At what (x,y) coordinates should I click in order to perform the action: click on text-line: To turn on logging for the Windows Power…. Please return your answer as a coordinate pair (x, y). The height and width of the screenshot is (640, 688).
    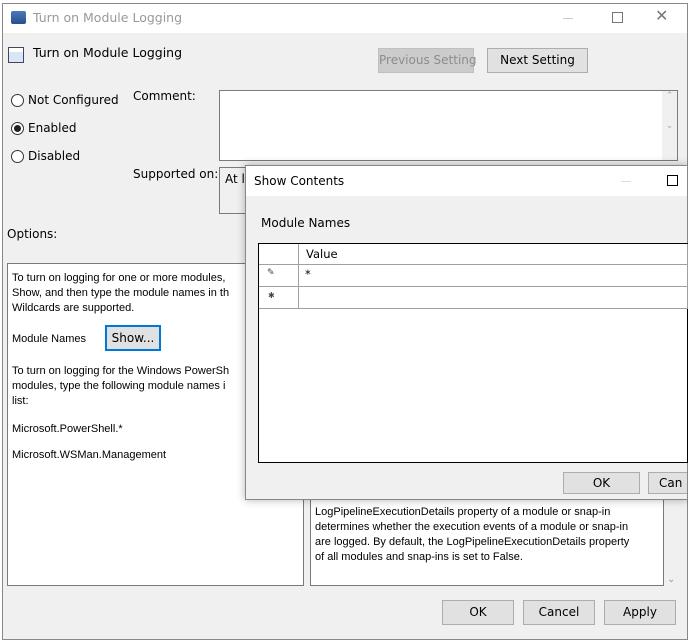
    Looking at the image, I should click on (121, 371).